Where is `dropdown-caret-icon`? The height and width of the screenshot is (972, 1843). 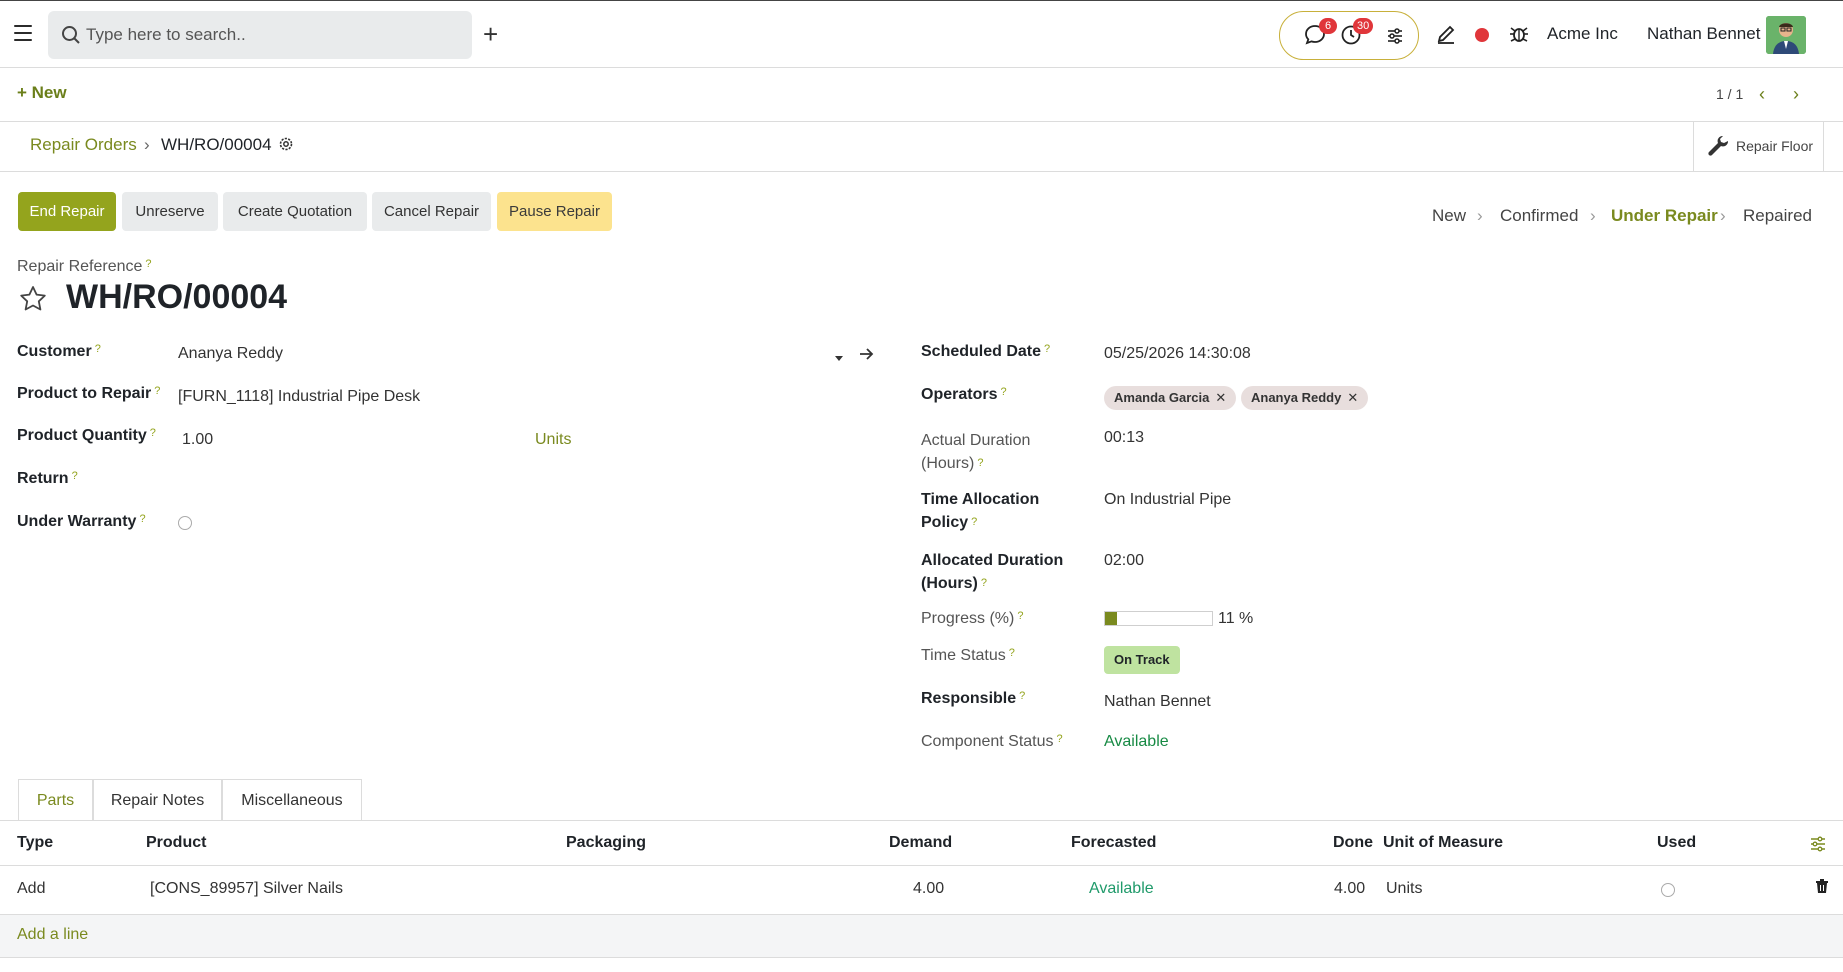
dropdown-caret-icon is located at coordinates (839, 358).